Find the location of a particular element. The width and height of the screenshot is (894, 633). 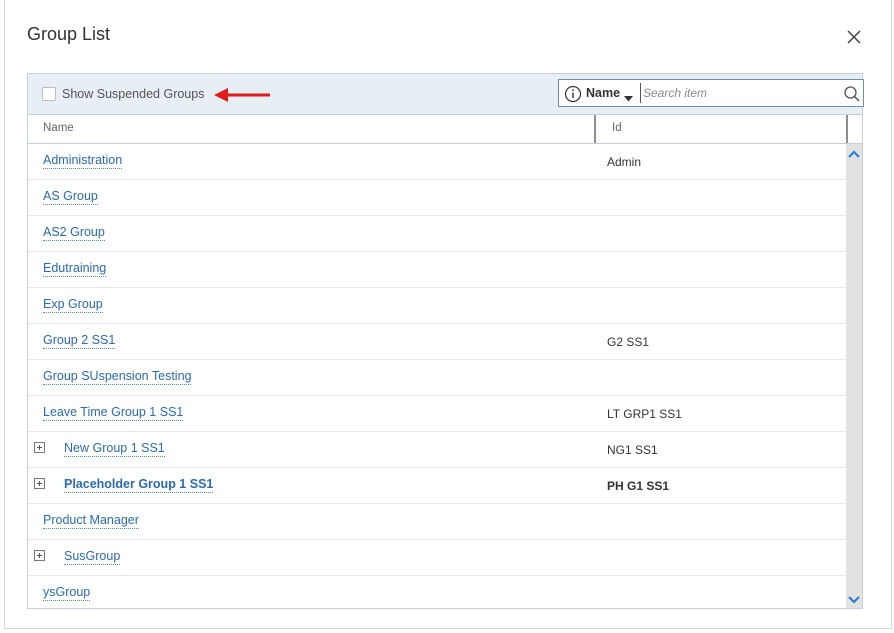

table-row: Product Manager is located at coordinates (437, 522).